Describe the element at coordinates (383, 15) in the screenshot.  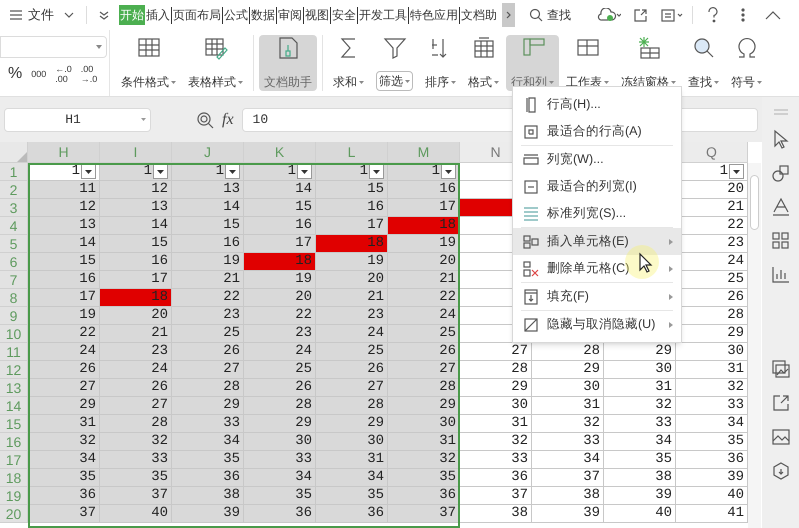
I see `ribbon-tab: 开发工具` at that location.